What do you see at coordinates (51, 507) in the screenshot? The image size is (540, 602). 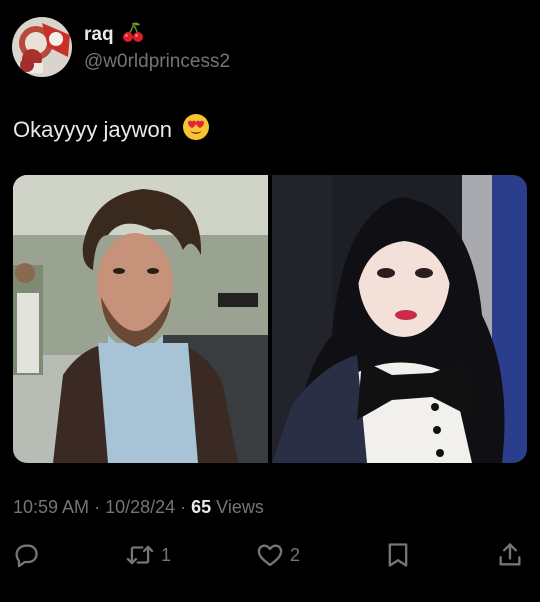 I see `tweet-time: 10:59 AM` at bounding box center [51, 507].